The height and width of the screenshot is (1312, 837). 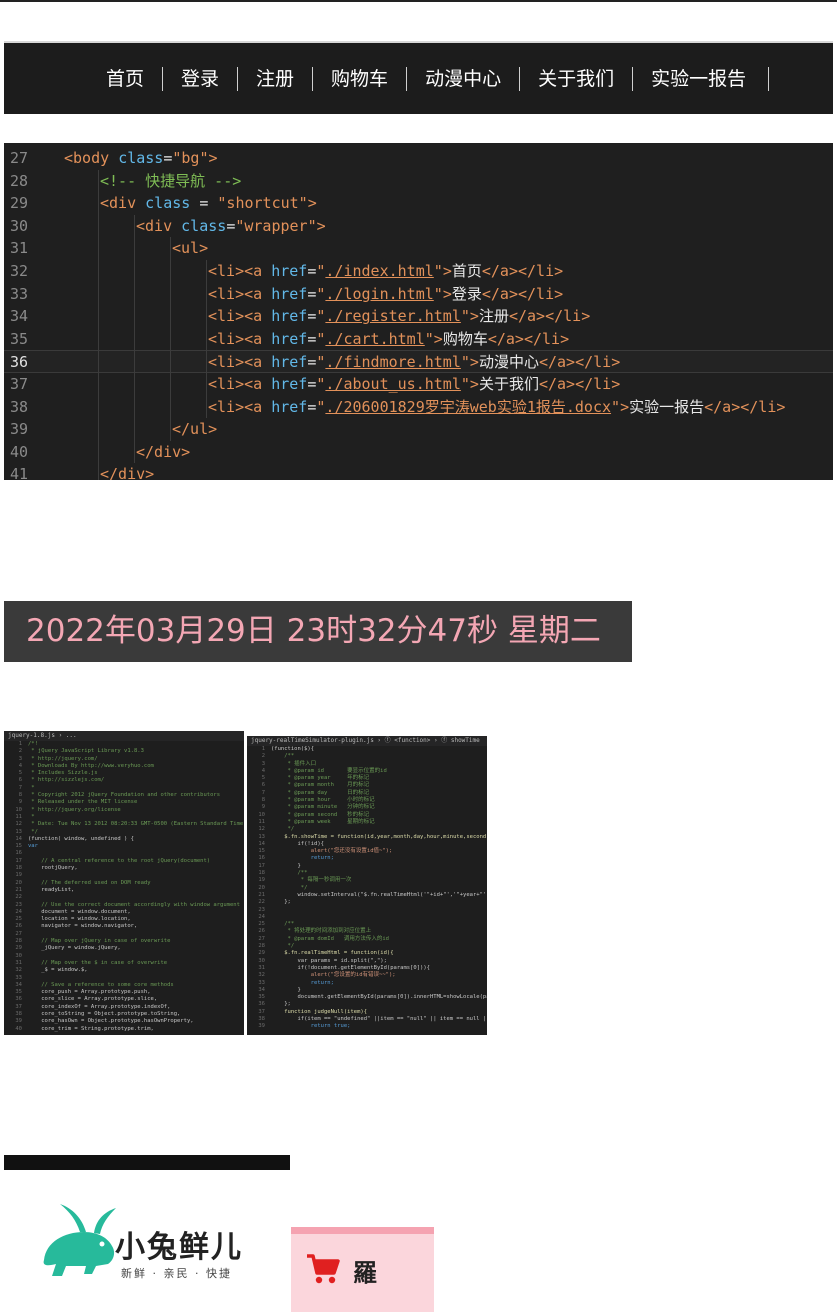 What do you see at coordinates (367, 990) in the screenshot?
I see `code-line: 34 }` at bounding box center [367, 990].